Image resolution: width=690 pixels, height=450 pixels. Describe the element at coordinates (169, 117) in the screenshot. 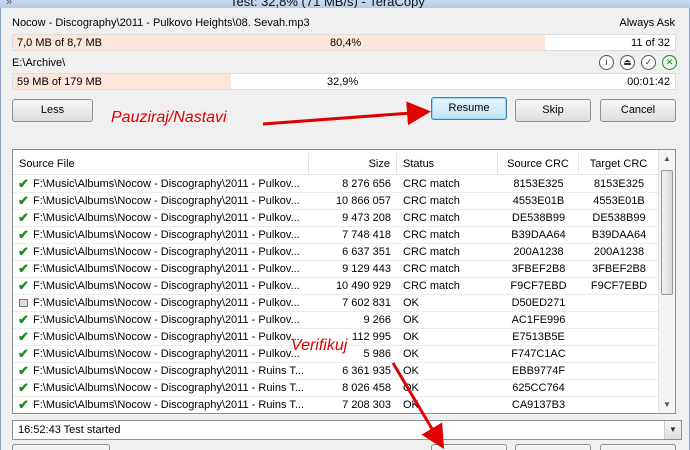

I see `annotation-pause-resume: Pauziraj/Nastavi` at that location.